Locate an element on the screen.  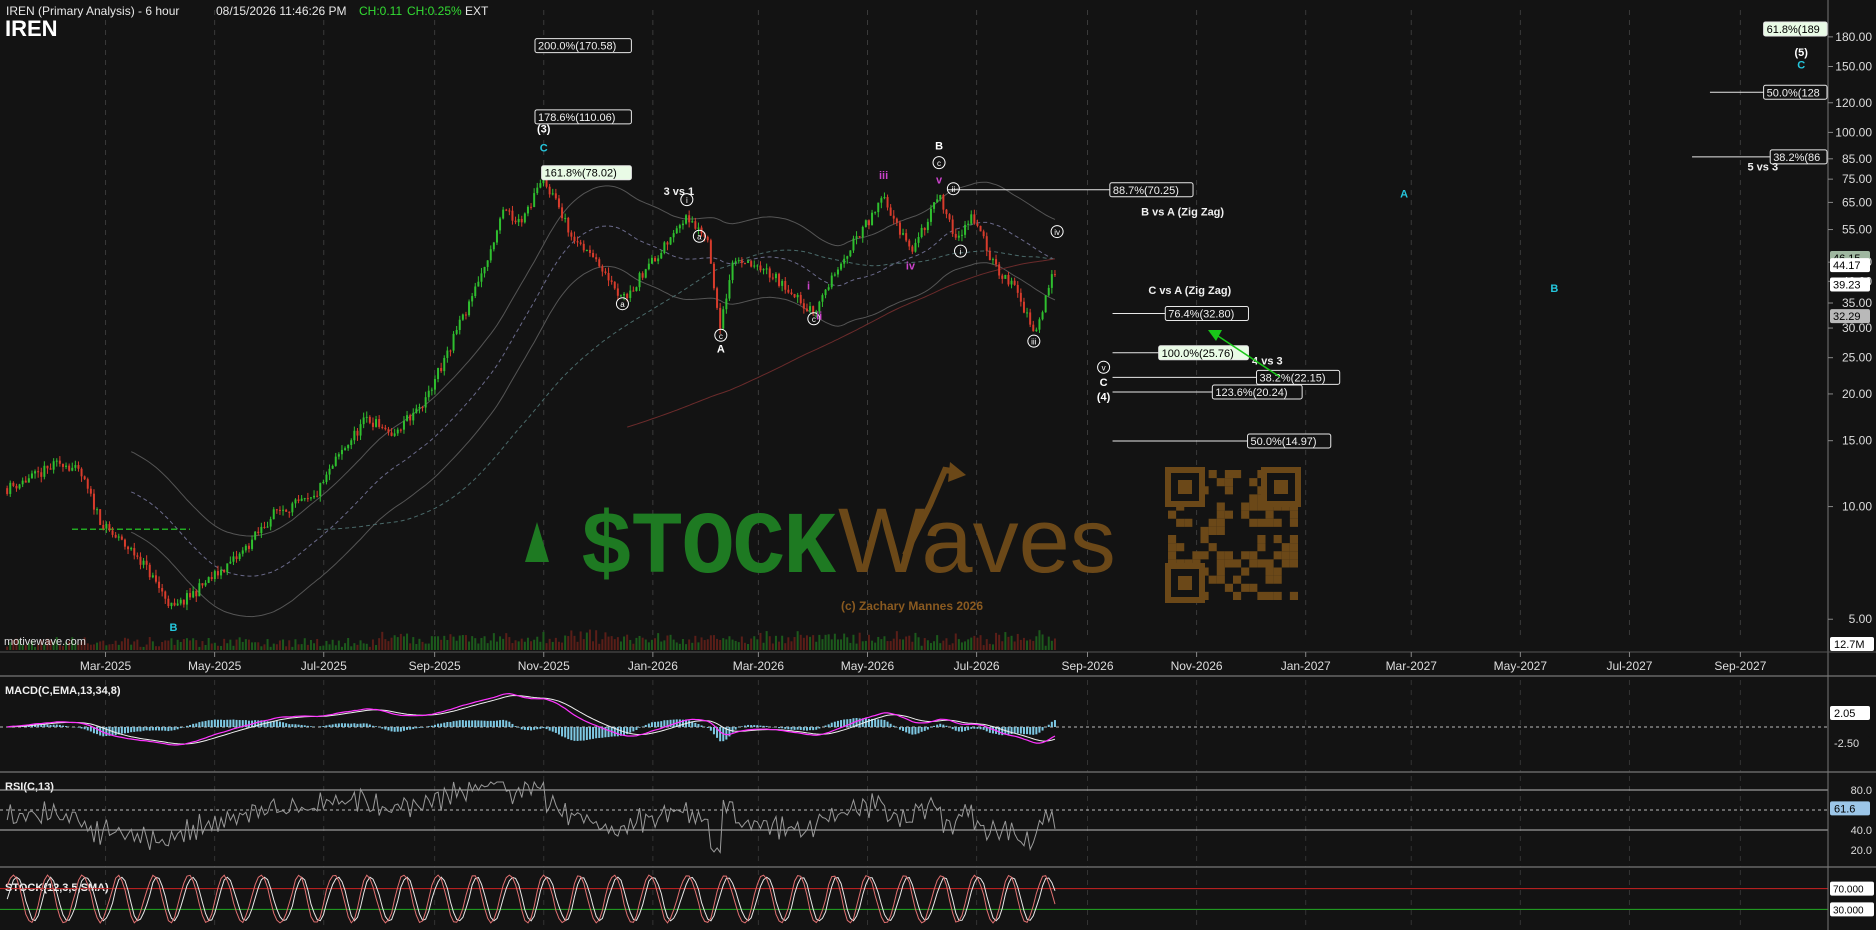
timestamp: 08/15/2026 11:46:26 PM is located at coordinates (281, 11).